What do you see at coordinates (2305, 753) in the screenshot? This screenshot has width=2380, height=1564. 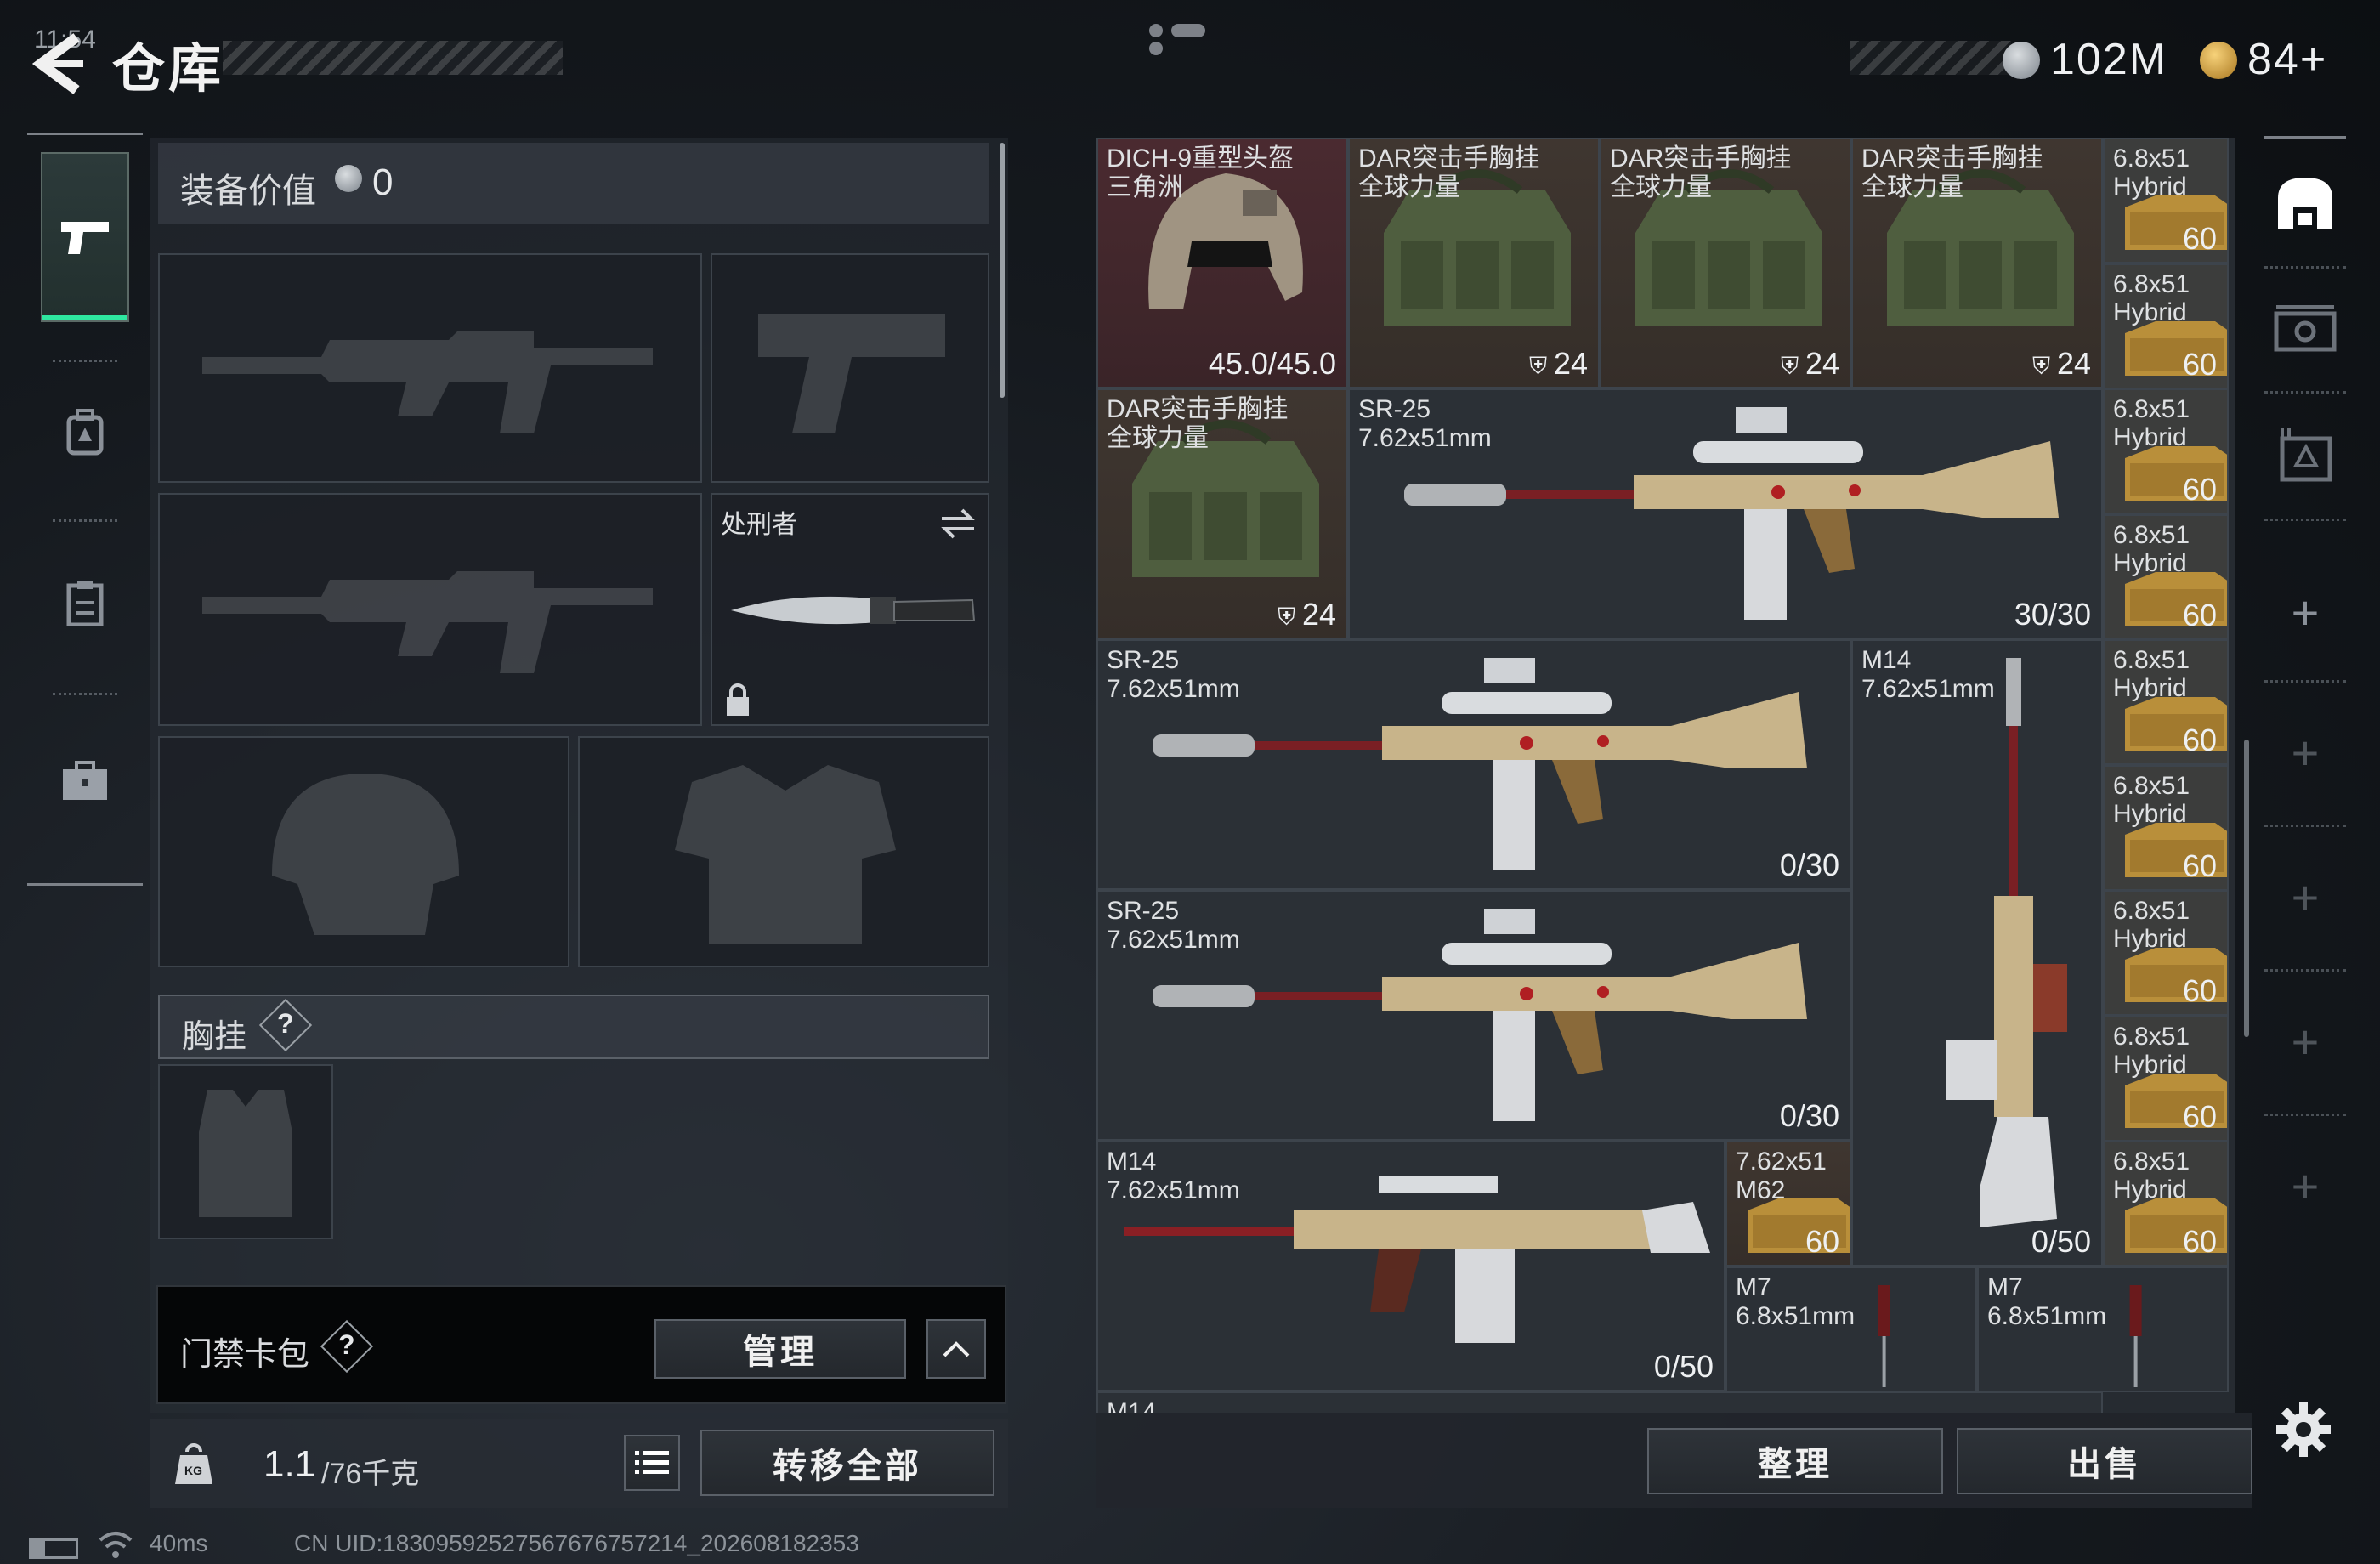 I see `add-slot-2: +` at bounding box center [2305, 753].